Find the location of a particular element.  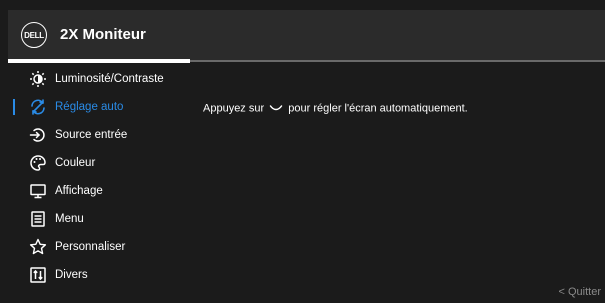

menu-item-display: Affichage is located at coordinates (99, 191).